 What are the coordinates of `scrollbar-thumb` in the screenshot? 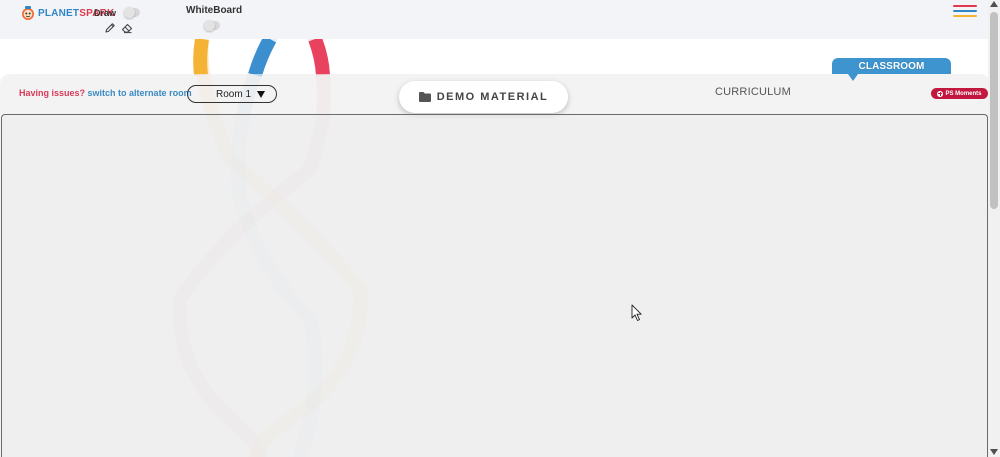 It's located at (994, 110).